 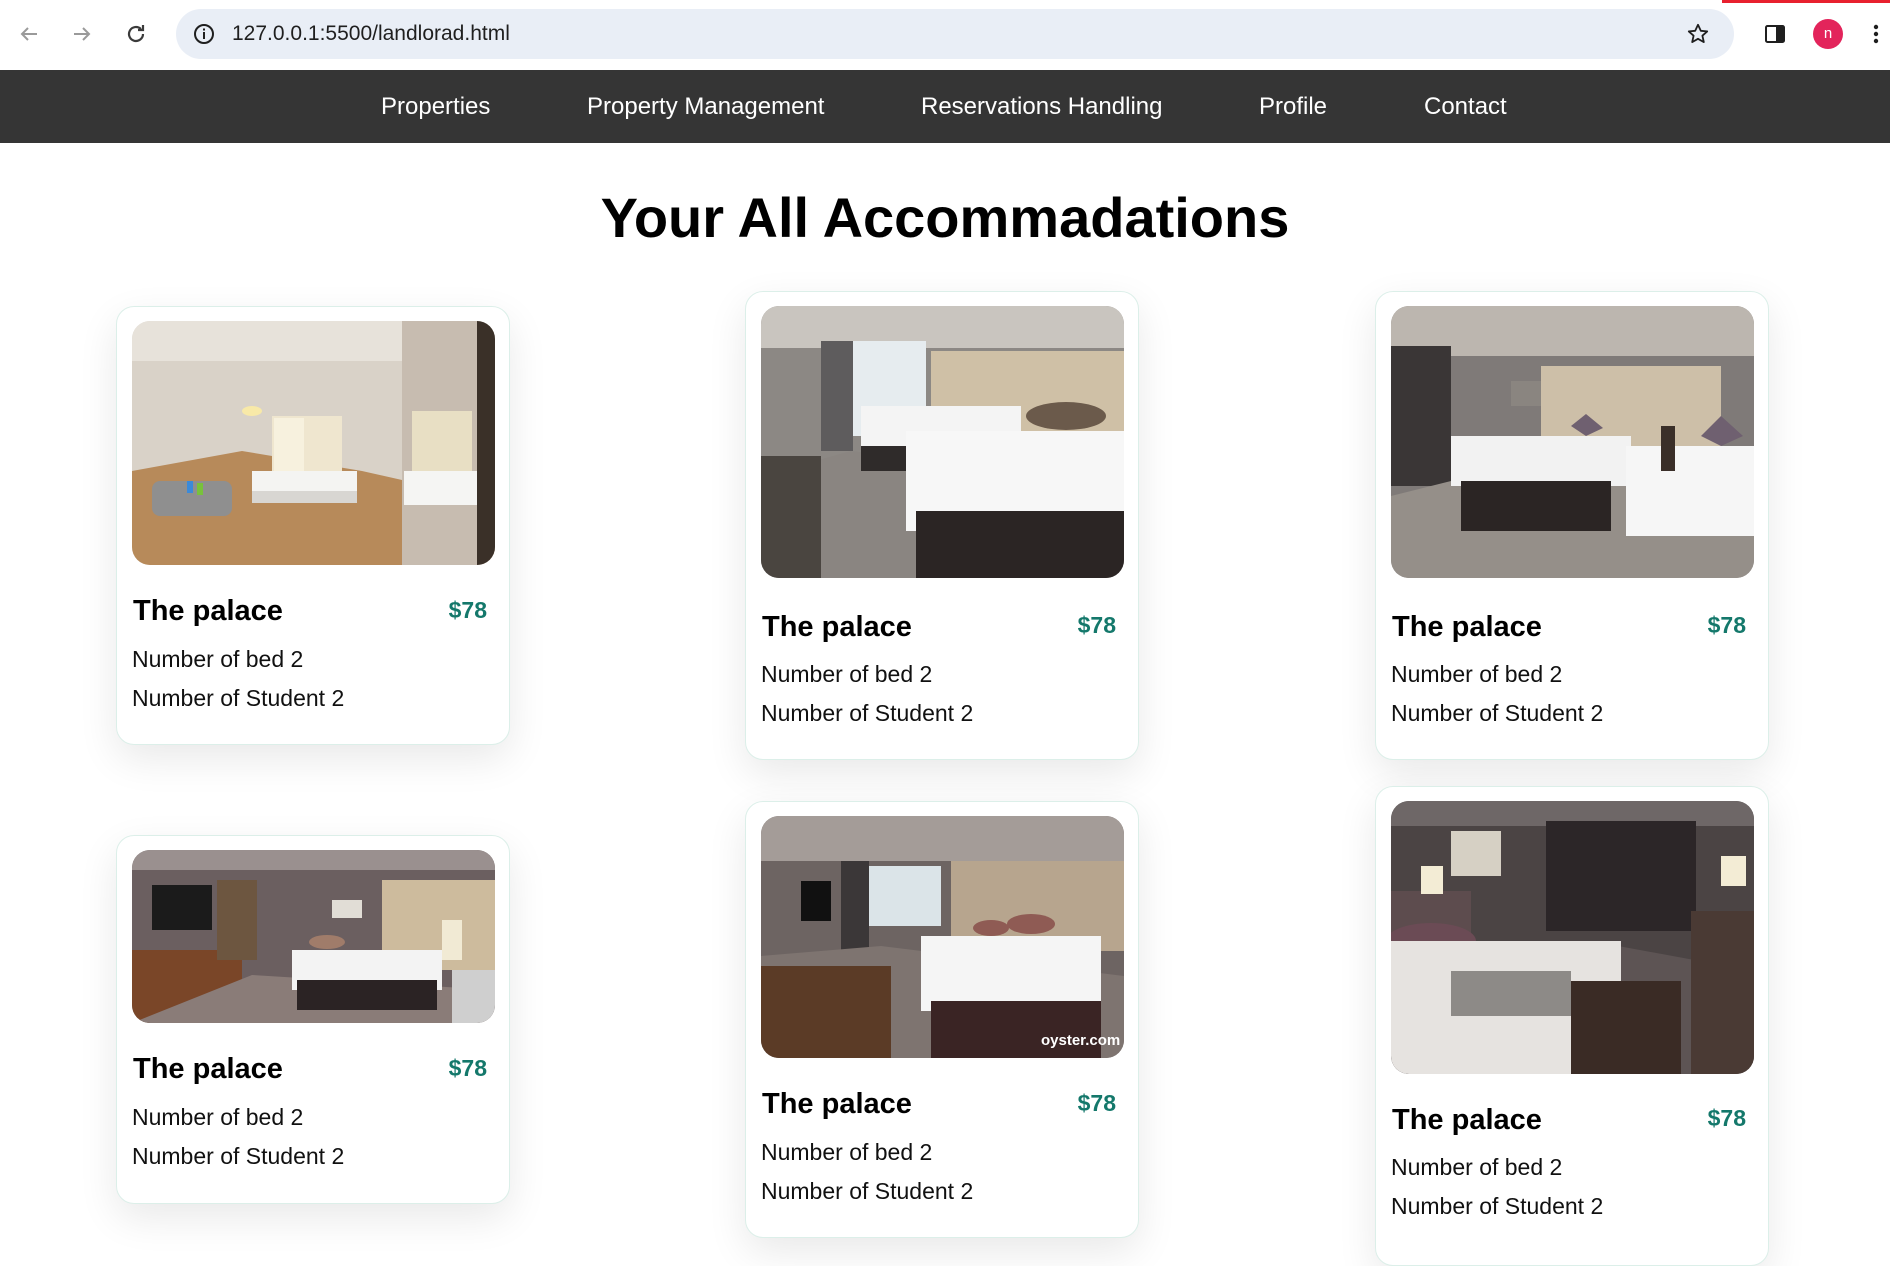 I want to click on address-bar: 127.0.0.1:5500/landlorad.html, so click(x=955, y=34).